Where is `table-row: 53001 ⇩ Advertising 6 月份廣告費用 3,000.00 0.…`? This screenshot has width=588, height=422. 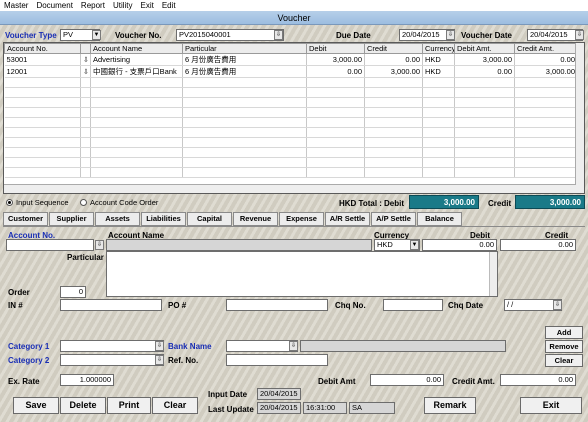 table-row: 53001 ⇩ Advertising 6 月份廣告費用 3,000.00 0.… is located at coordinates (291, 59).